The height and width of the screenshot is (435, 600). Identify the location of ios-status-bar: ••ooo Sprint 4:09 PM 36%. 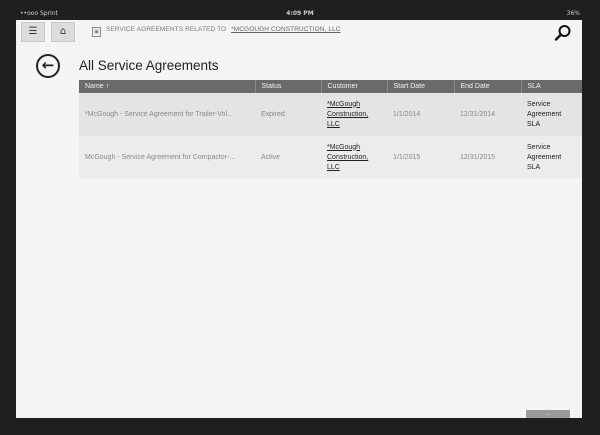
(300, 14).